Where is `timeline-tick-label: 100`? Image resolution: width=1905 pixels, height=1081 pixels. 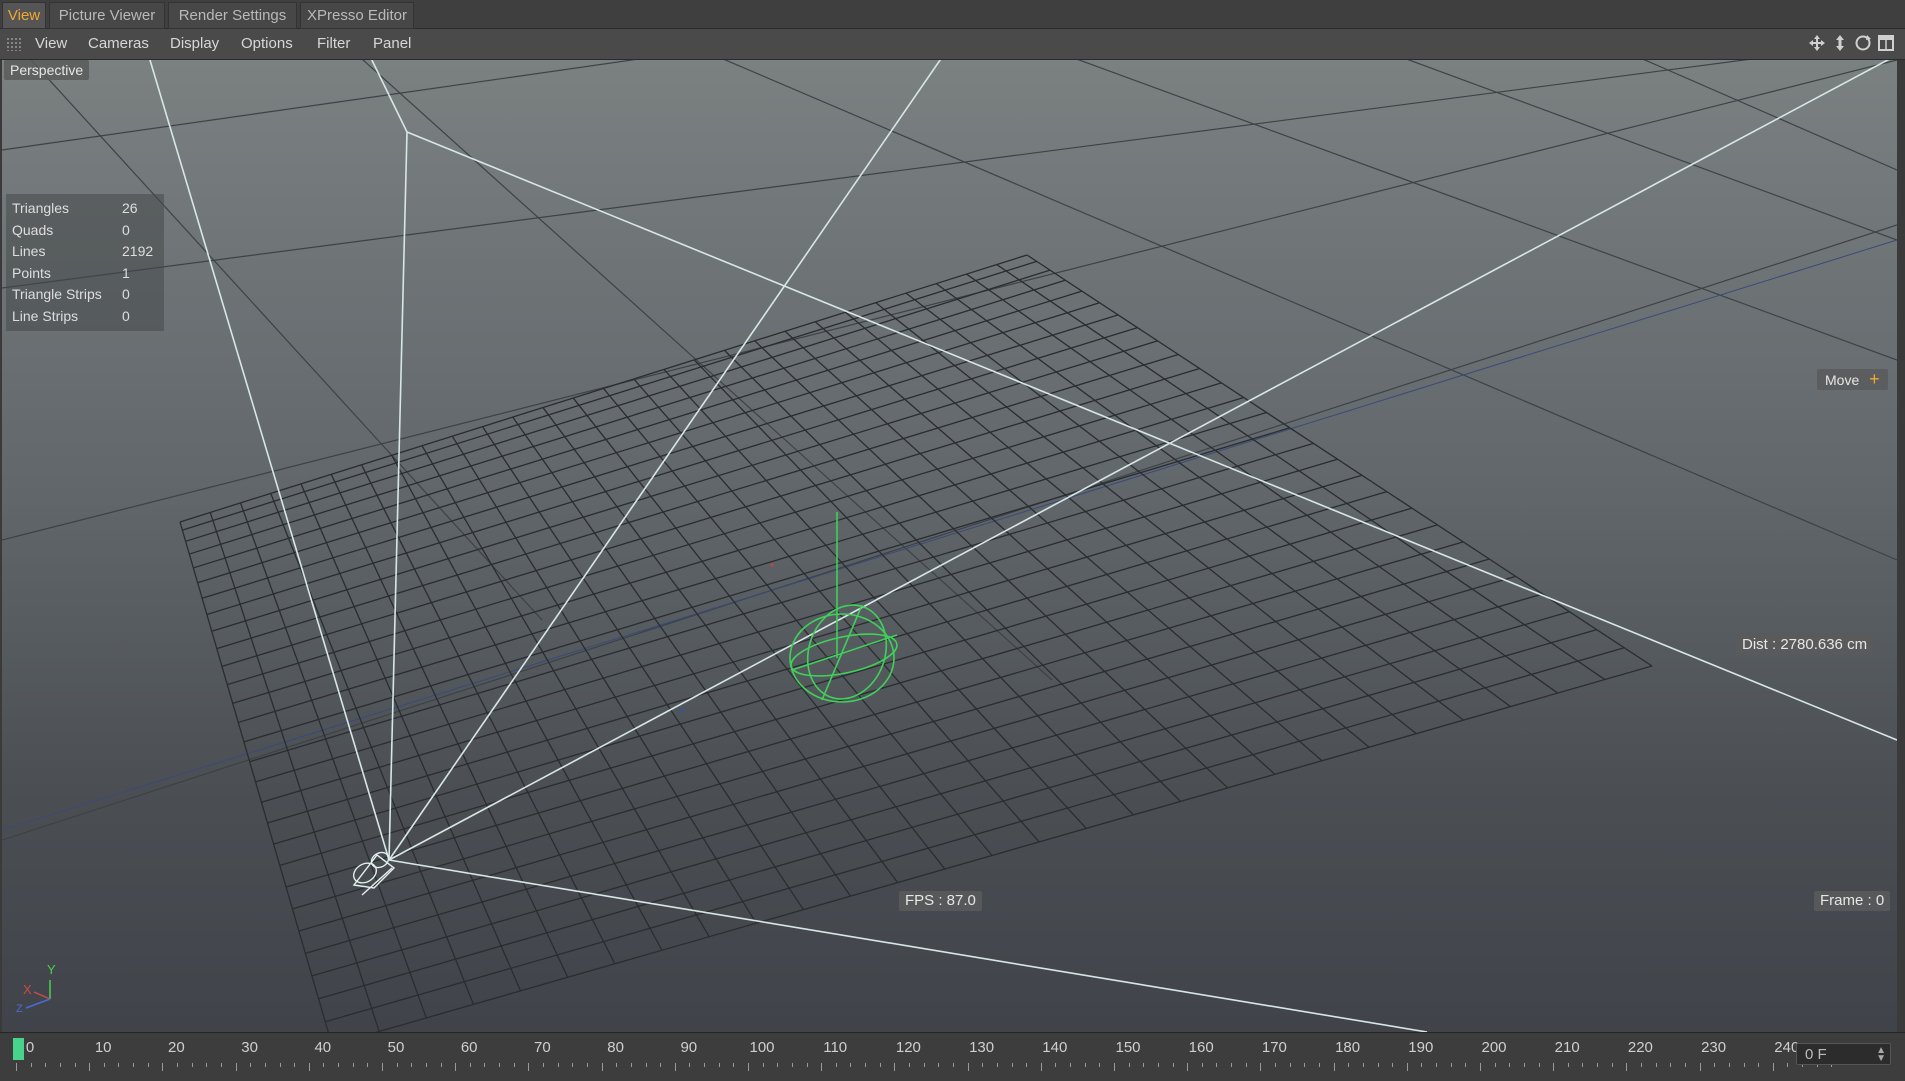 timeline-tick-label: 100 is located at coordinates (762, 1047).